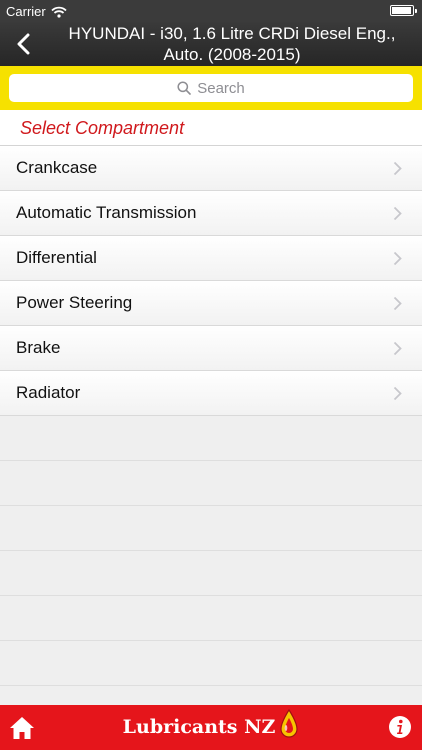 The height and width of the screenshot is (750, 422). I want to click on search-bar: Search, so click(211, 88).